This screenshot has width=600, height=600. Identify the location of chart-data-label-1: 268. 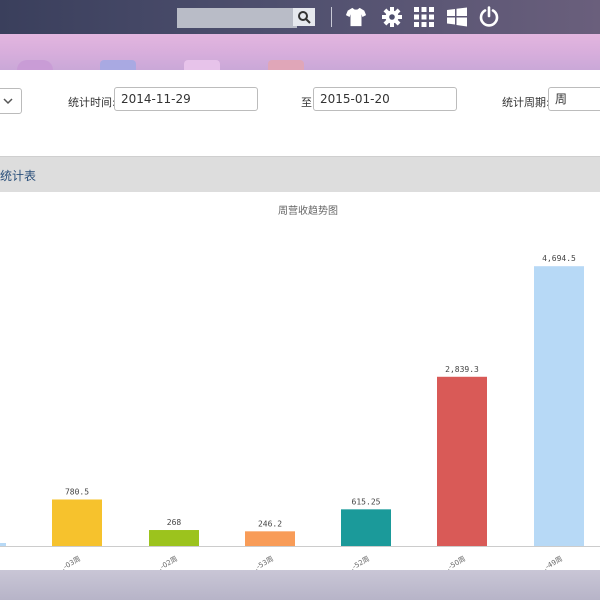
(174, 522).